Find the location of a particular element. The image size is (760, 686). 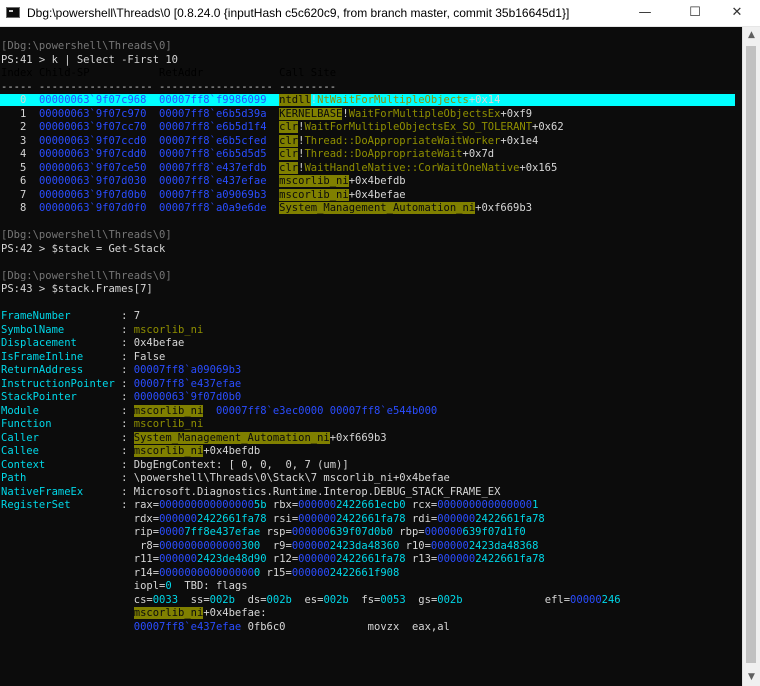

property-name: IsFrameInline is located at coordinates (61, 356).